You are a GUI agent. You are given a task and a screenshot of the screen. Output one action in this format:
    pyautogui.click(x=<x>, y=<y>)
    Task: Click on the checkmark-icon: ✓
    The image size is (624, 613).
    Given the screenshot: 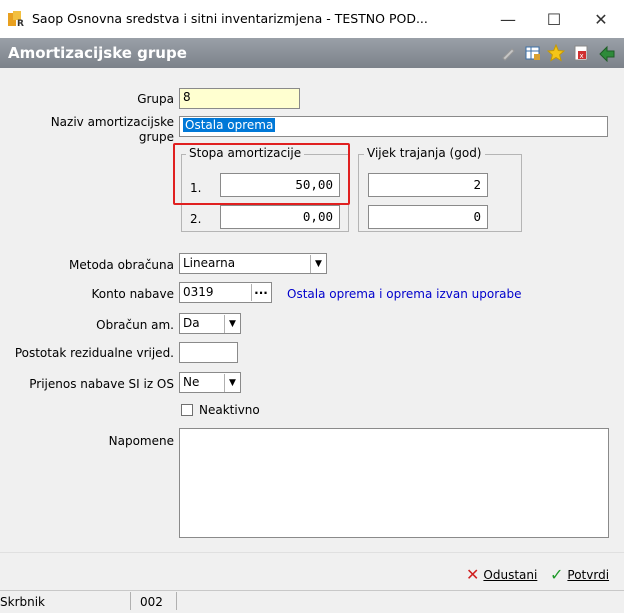 What is the action you would take?
    pyautogui.click(x=557, y=574)
    